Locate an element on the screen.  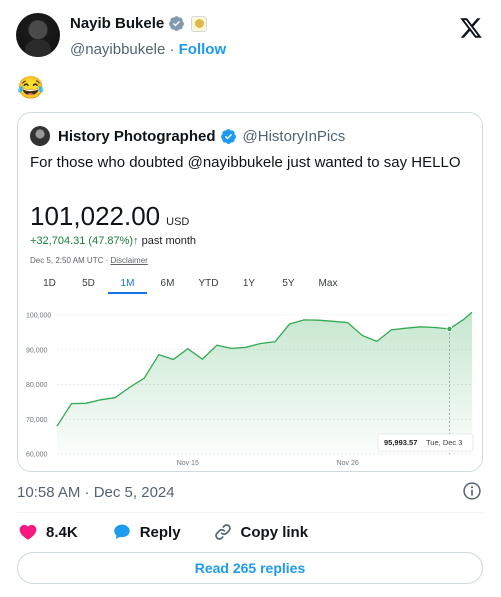
timestamp-text: Dec 5, 2:50 AM UTC · is located at coordinates (70, 260).